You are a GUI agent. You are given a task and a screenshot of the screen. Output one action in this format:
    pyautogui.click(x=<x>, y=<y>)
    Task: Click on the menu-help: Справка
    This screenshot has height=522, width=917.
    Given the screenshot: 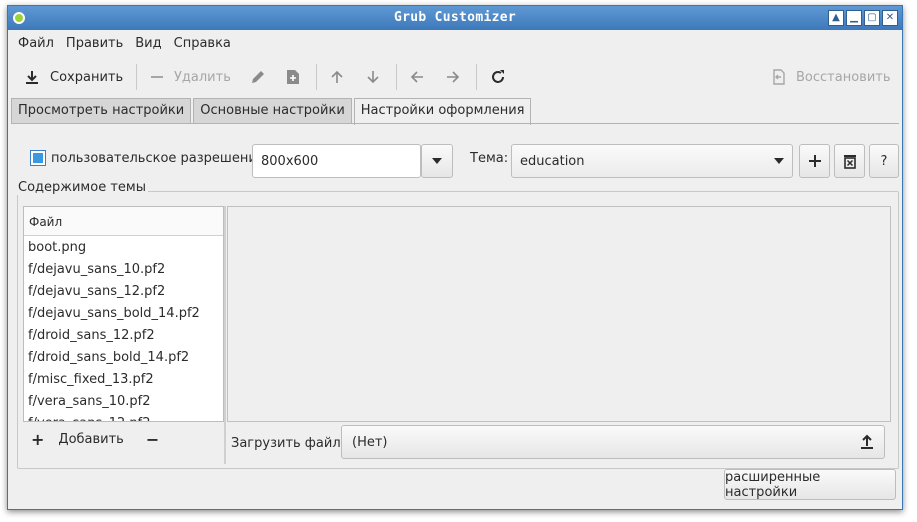 What is the action you would take?
    pyautogui.click(x=202, y=43)
    